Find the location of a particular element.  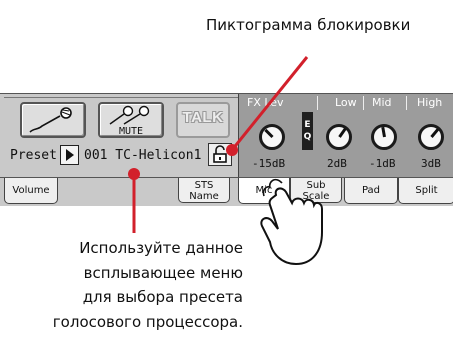

lock-callout-dot is located at coordinates (232, 150).